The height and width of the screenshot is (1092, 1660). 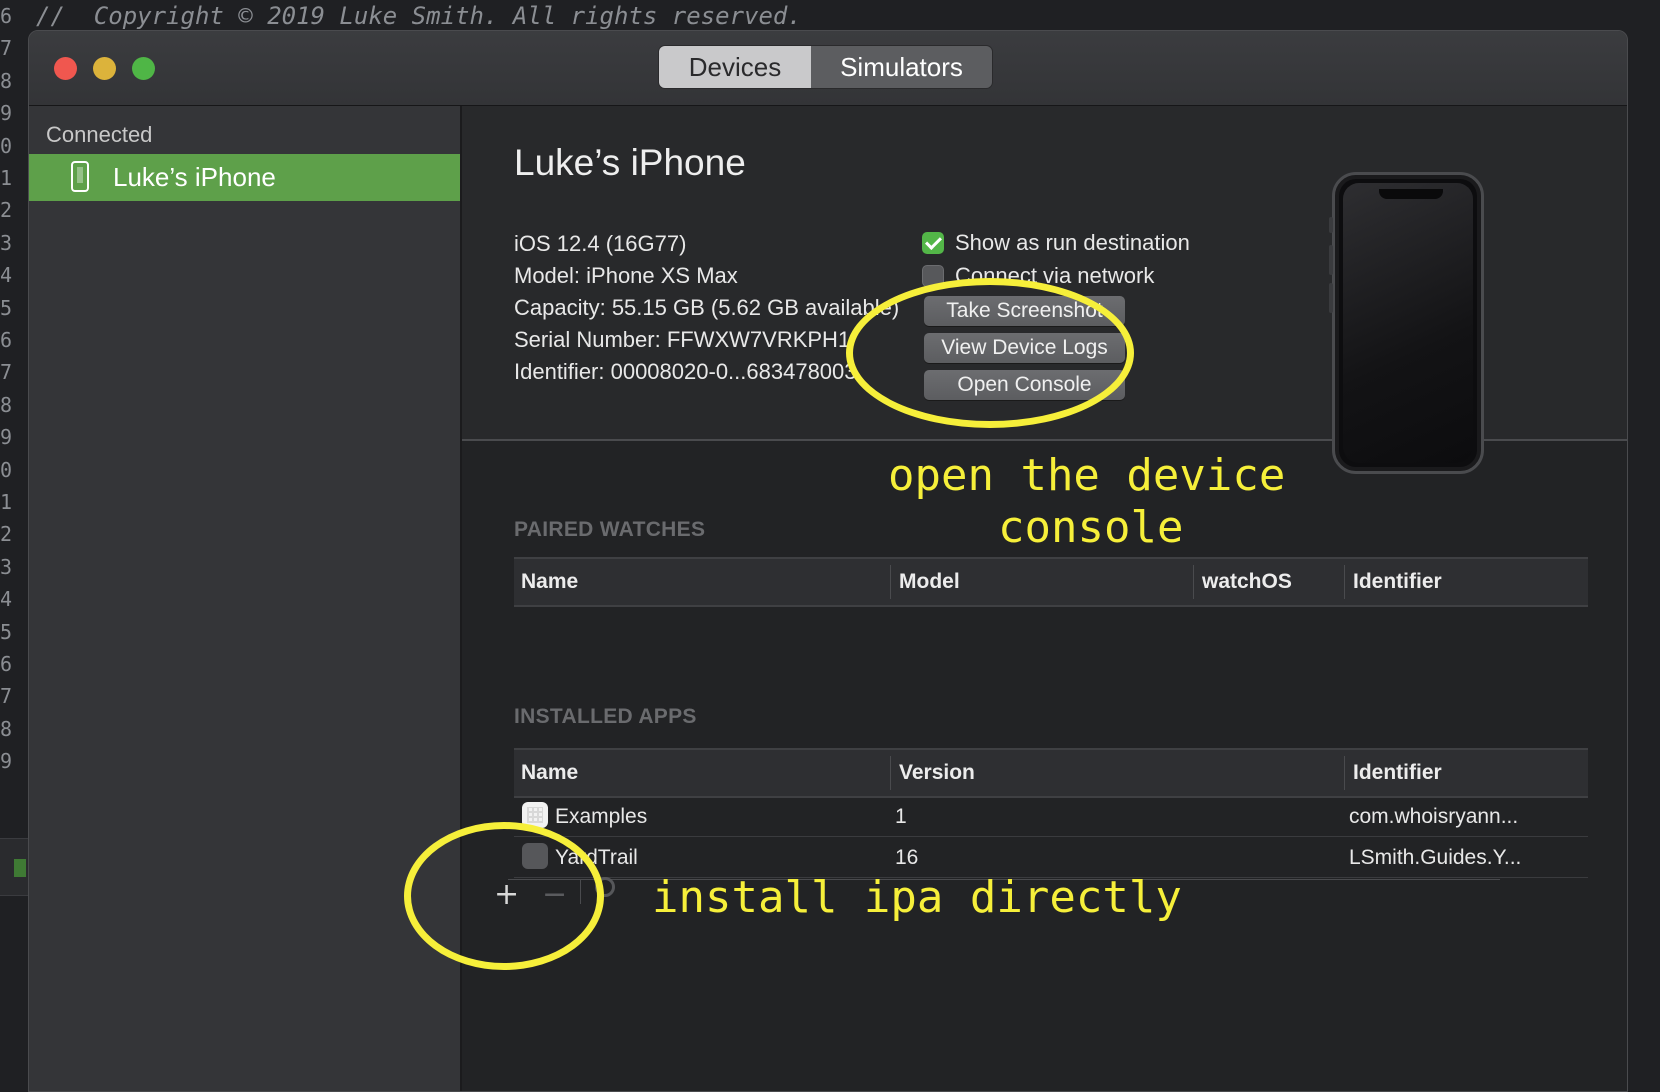 What do you see at coordinates (626, 275) in the screenshot?
I see `device-model: Model: iPhone XS Max` at bounding box center [626, 275].